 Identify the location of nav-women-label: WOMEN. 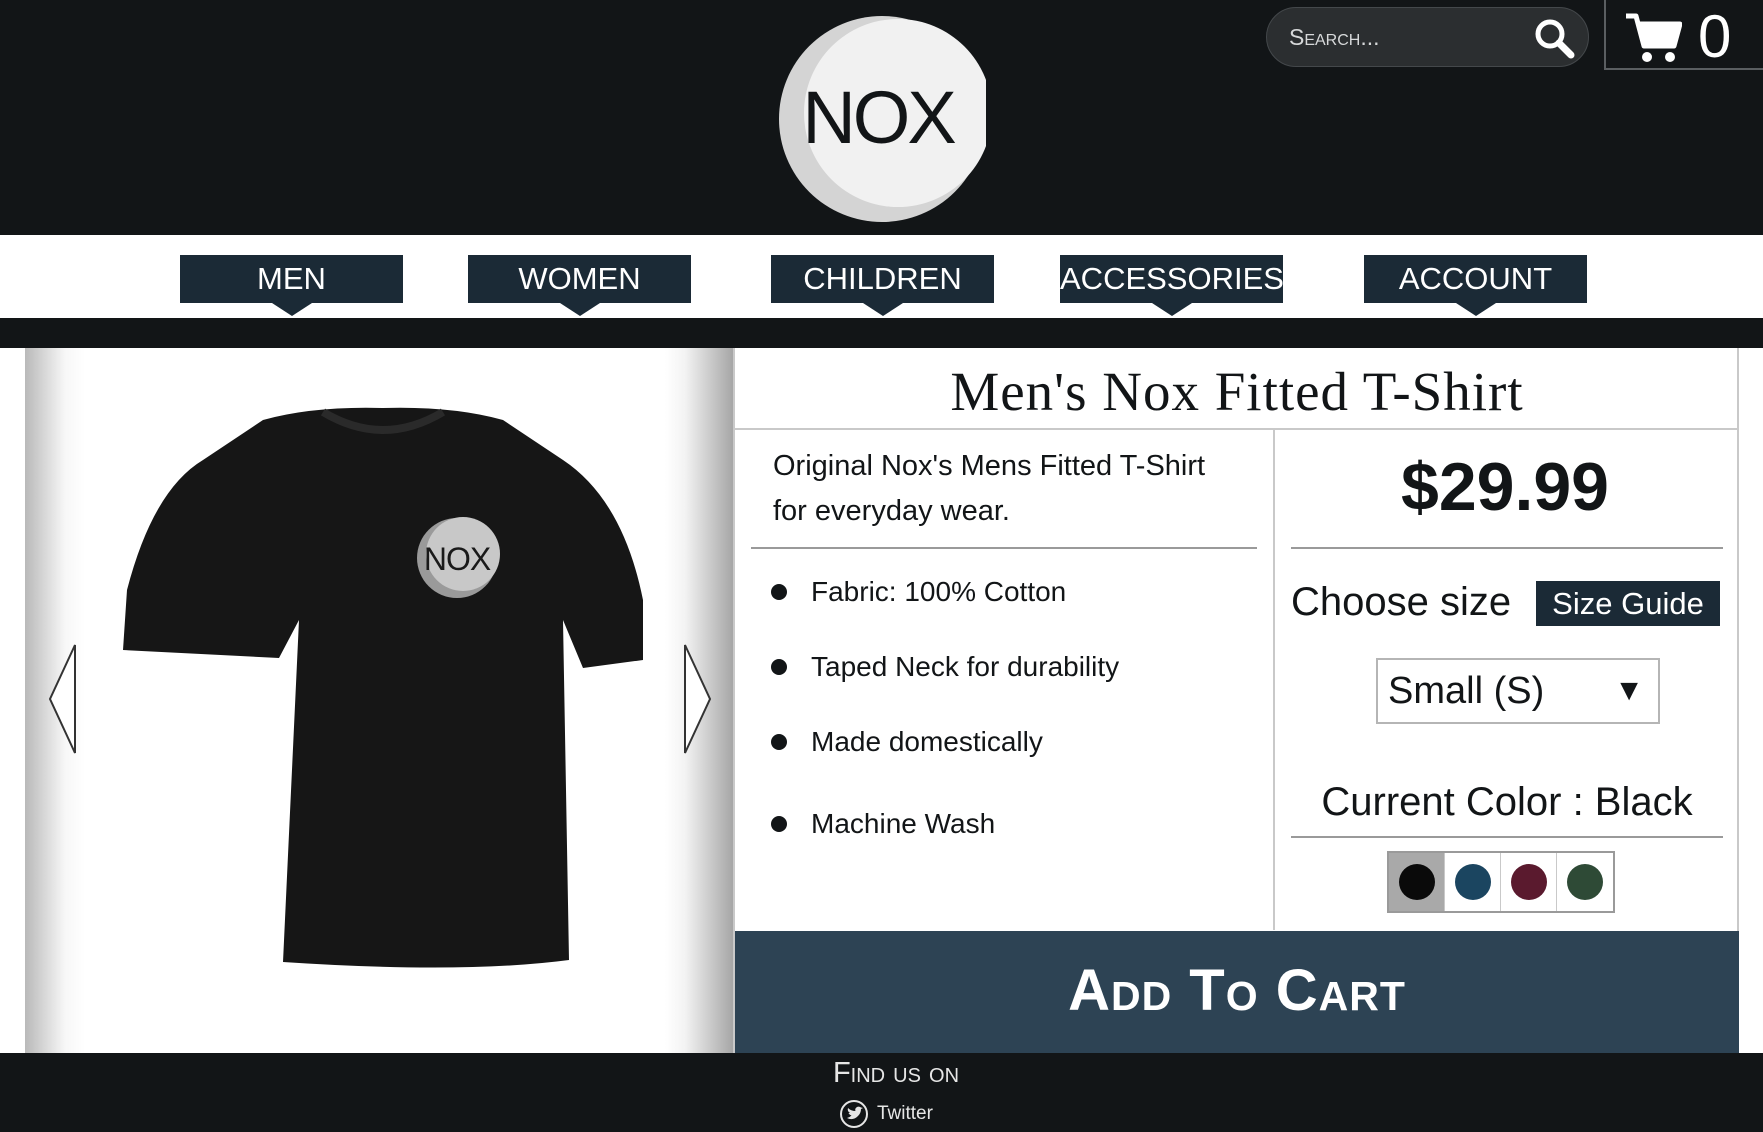
(579, 278).